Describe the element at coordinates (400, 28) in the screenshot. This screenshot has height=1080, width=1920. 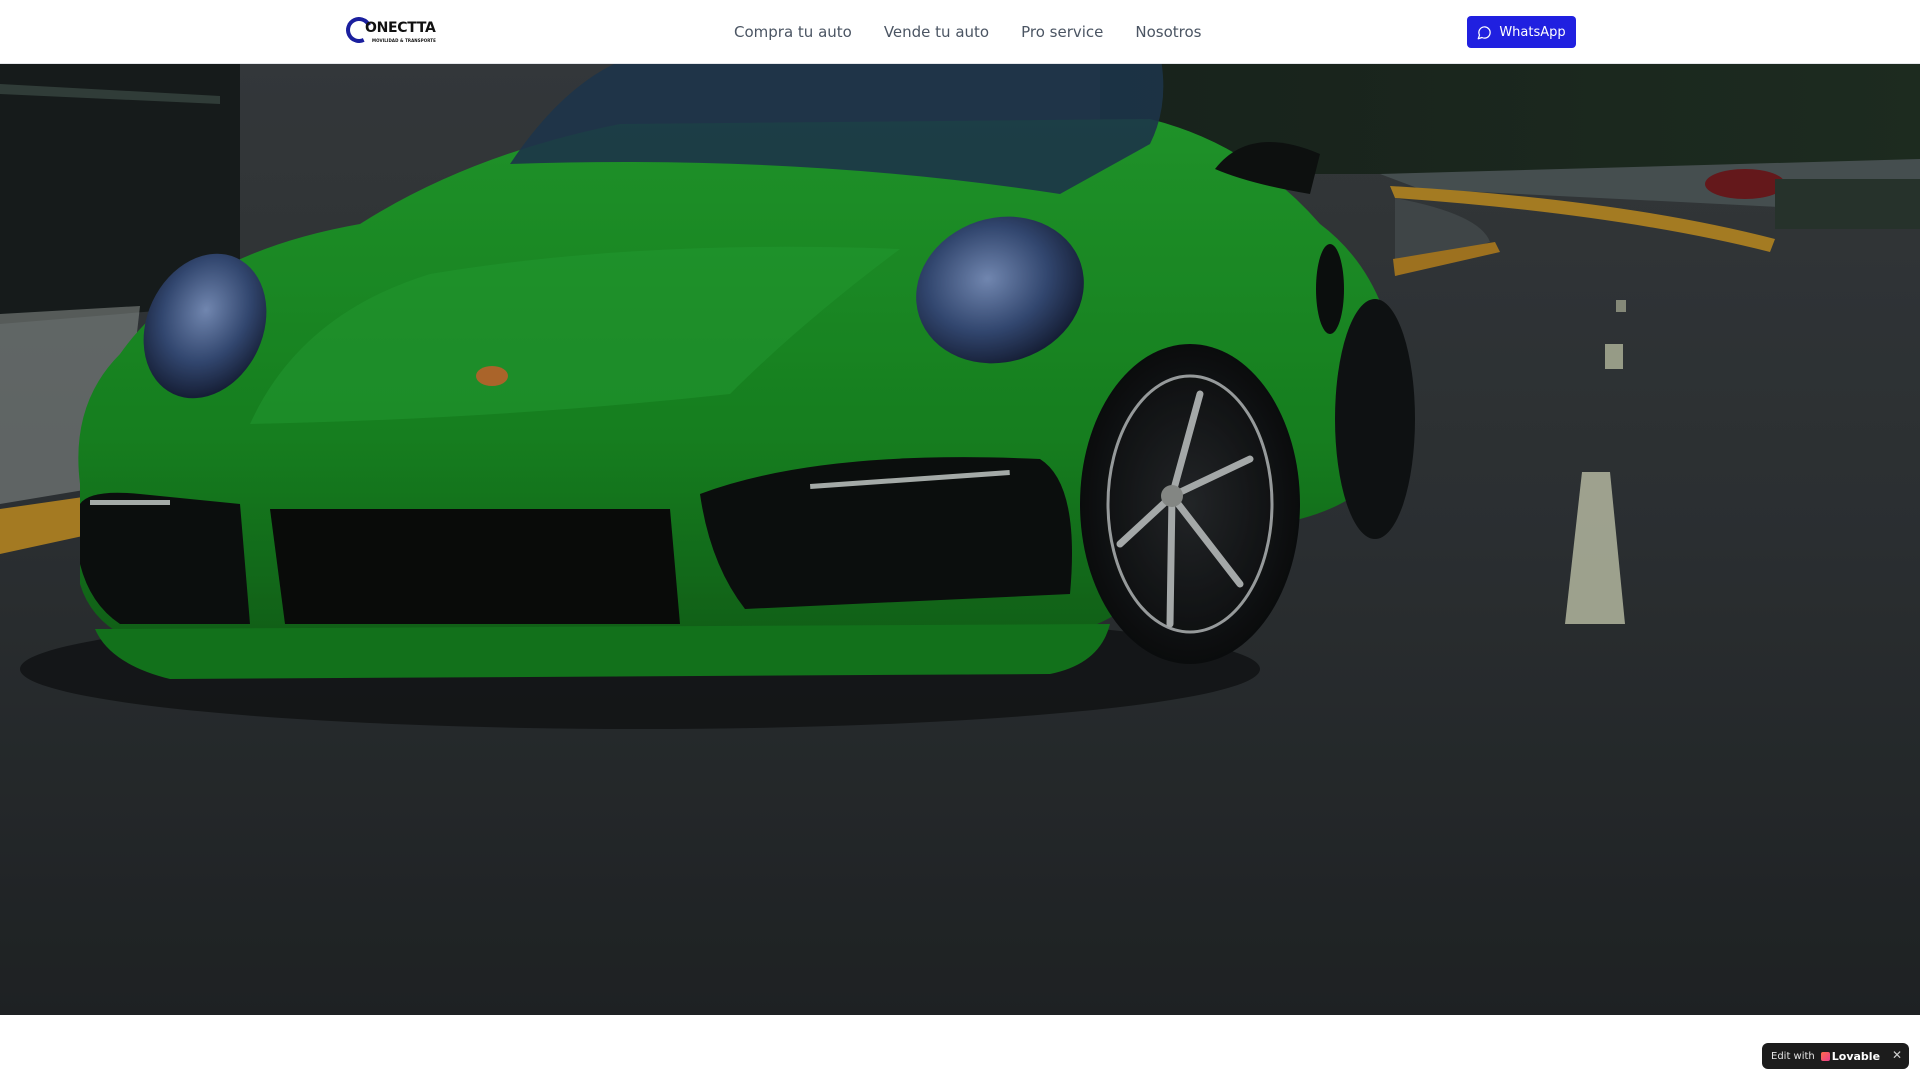
I see `logo-wordmark: ONECTTA` at that location.